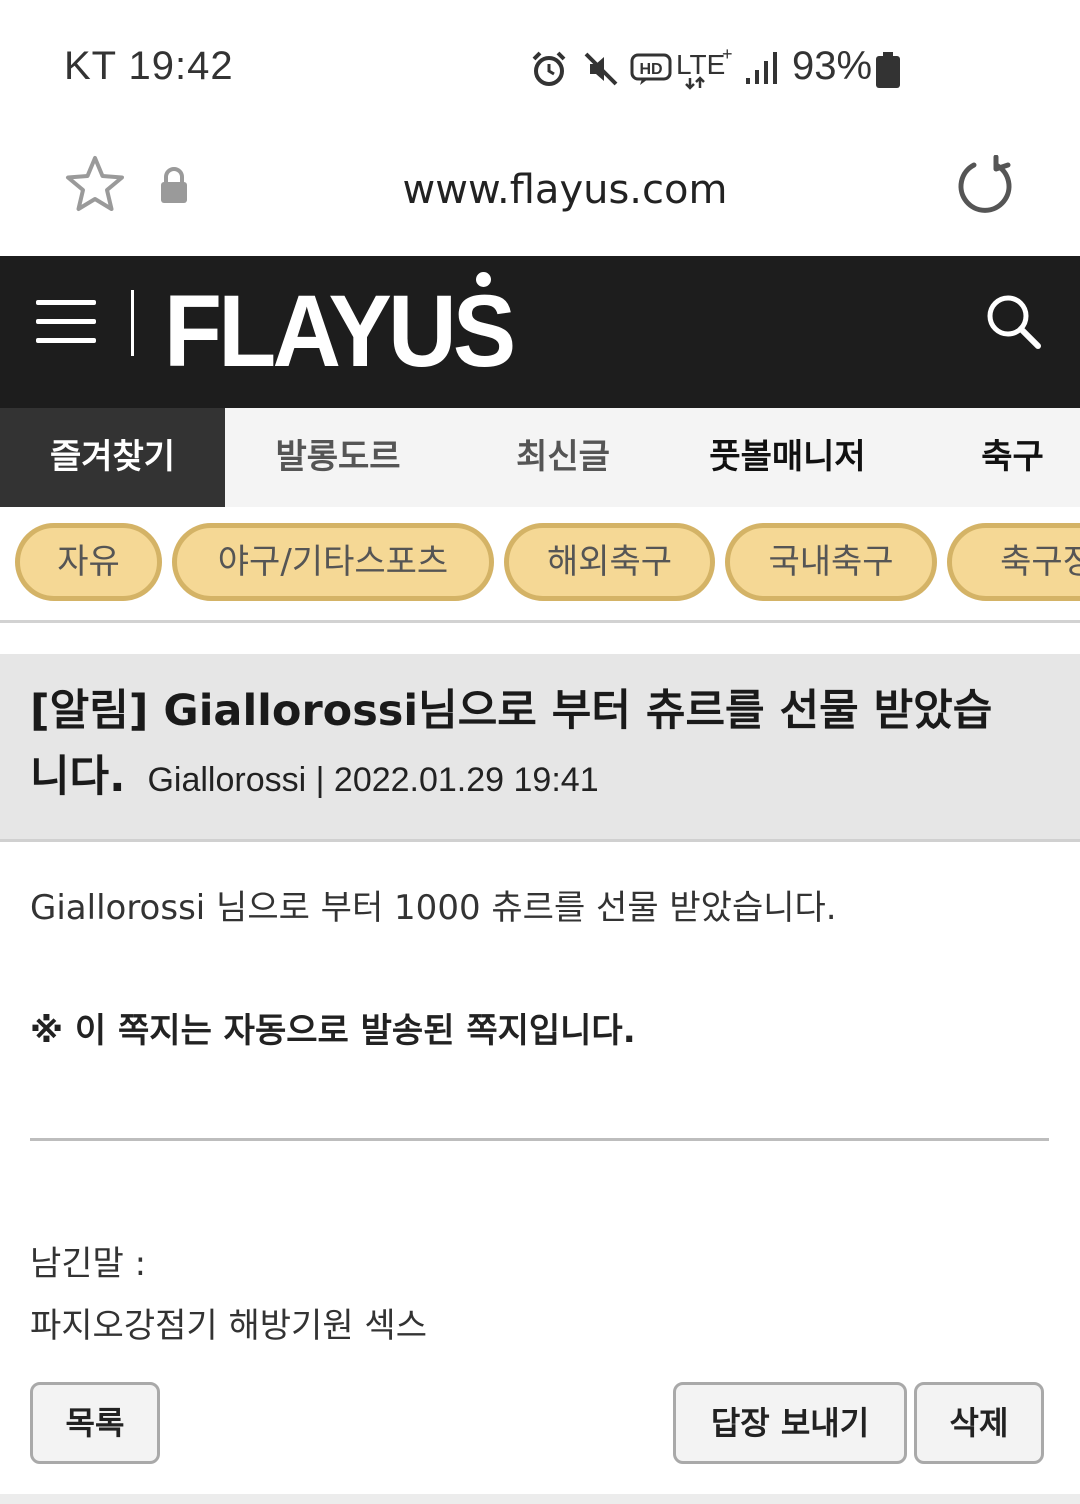 Image resolution: width=1080 pixels, height=1504 pixels. I want to click on message-body: Giallorossi 님으로 부터 1000 츄르를 선물 받았습니다., so click(433, 908).